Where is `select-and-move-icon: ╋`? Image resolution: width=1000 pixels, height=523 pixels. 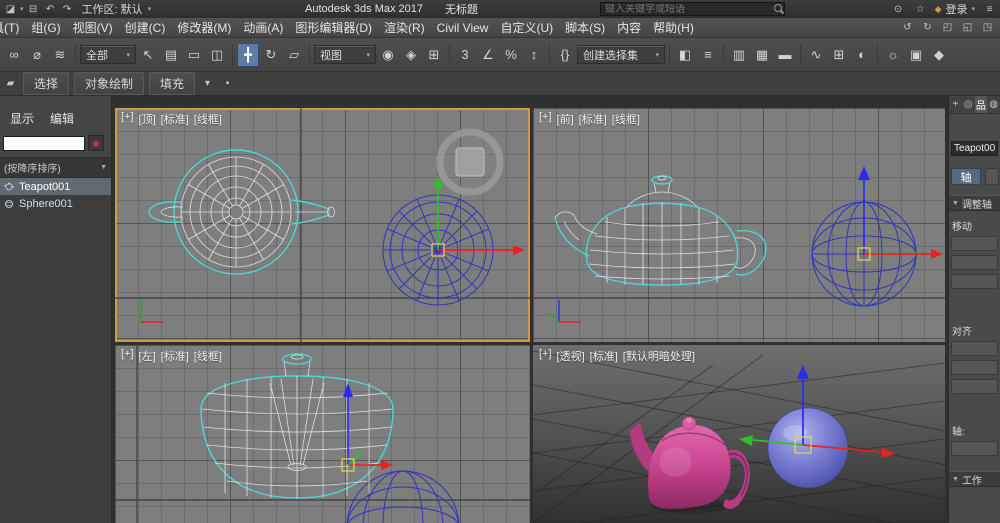
select-and-move-icon: ╋ is located at coordinates (248, 54).